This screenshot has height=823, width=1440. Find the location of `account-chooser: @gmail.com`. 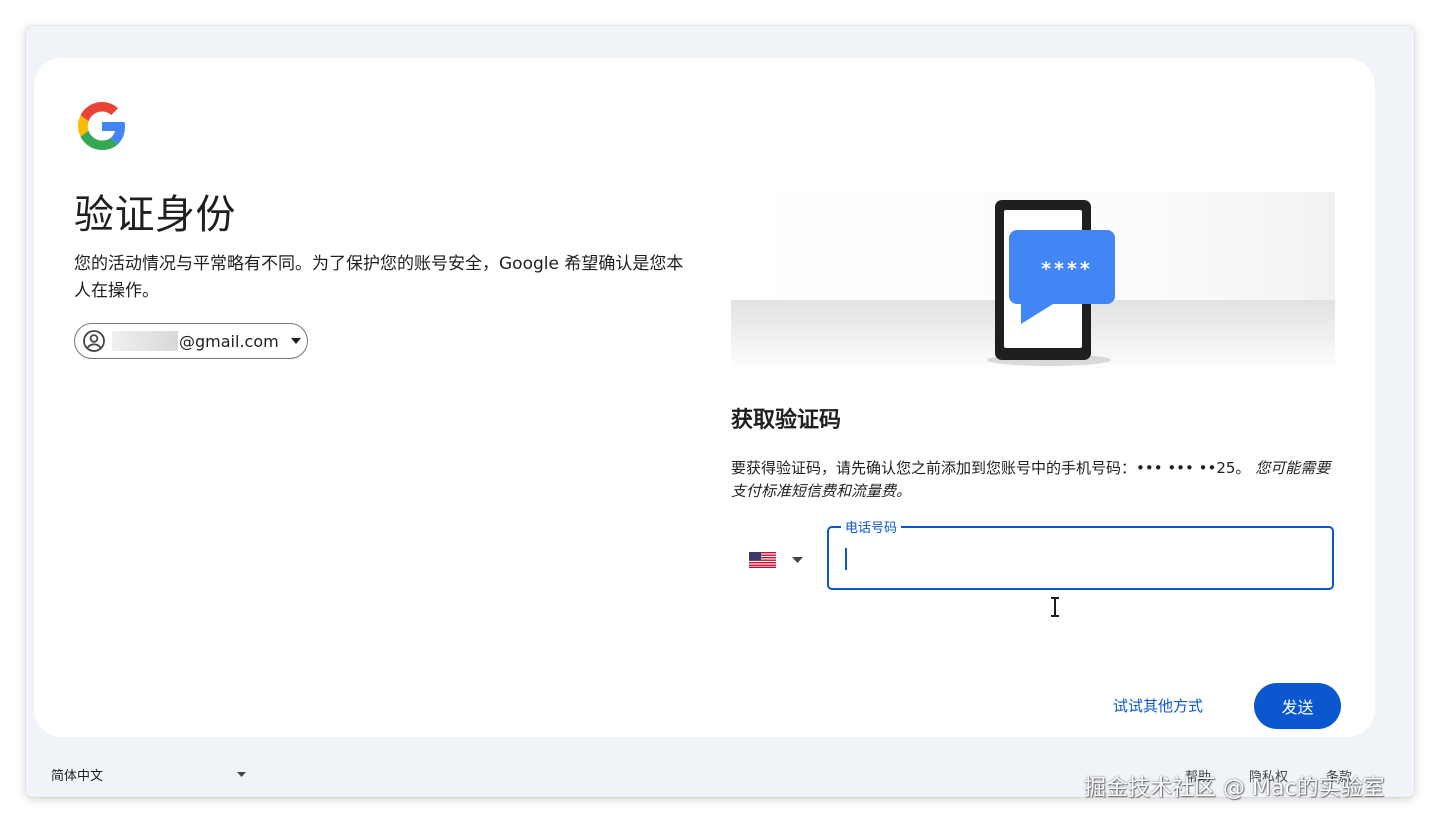

account-chooser: @gmail.com is located at coordinates (191, 341).